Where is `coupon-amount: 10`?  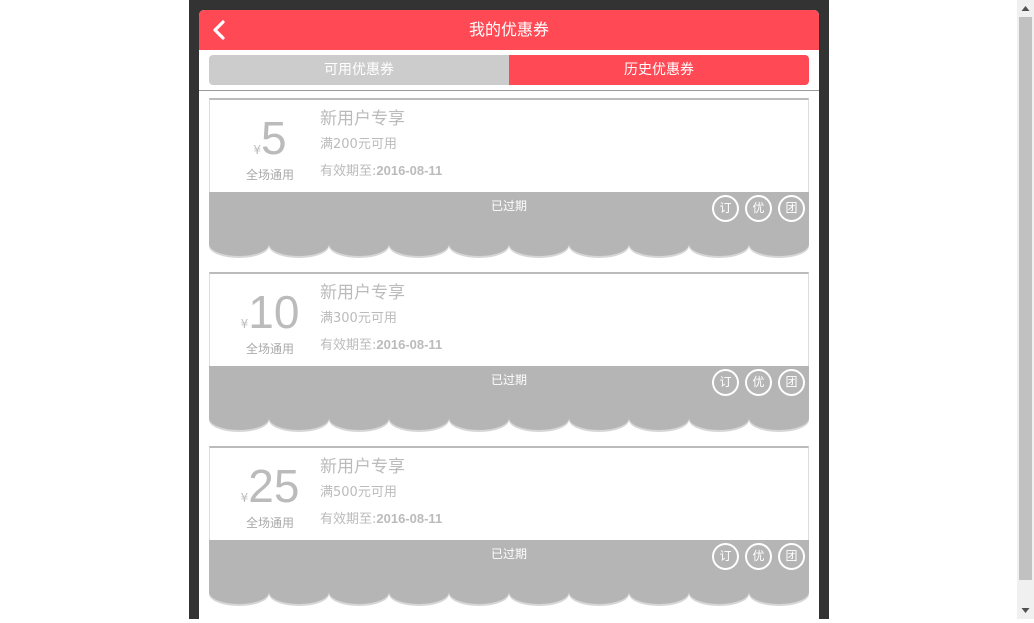 coupon-amount: 10 is located at coordinates (274, 312).